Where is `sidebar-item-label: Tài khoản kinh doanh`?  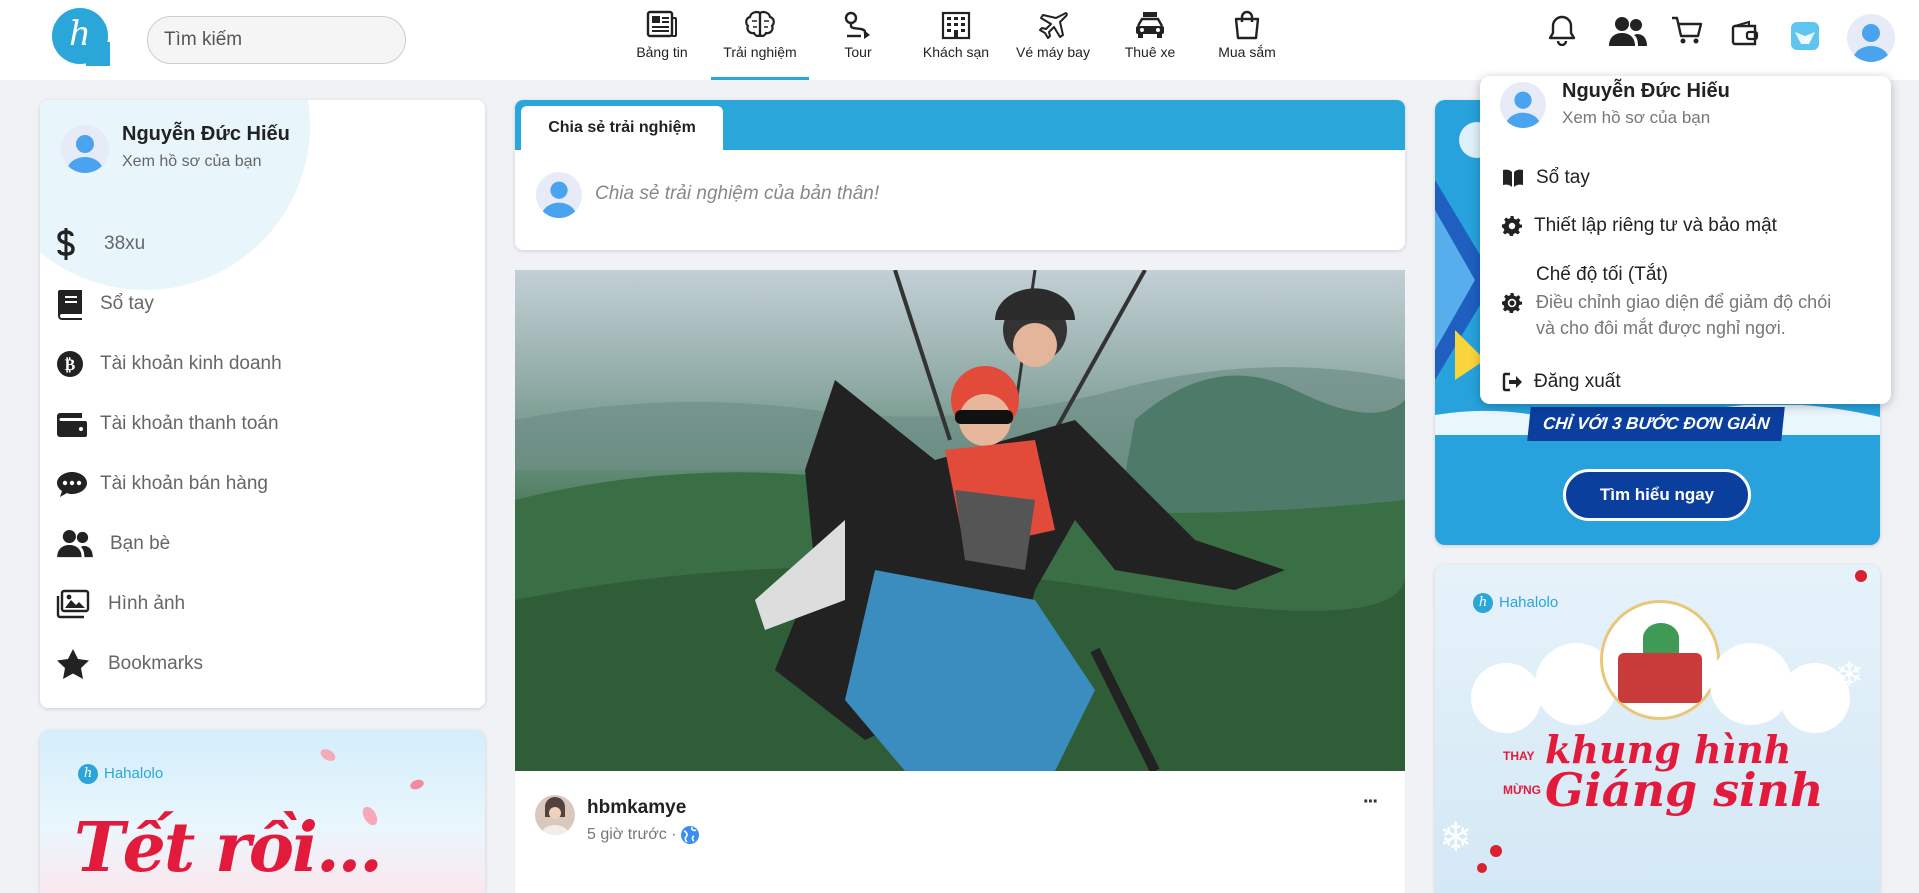 sidebar-item-label: Tài khoản kinh doanh is located at coordinates (191, 363).